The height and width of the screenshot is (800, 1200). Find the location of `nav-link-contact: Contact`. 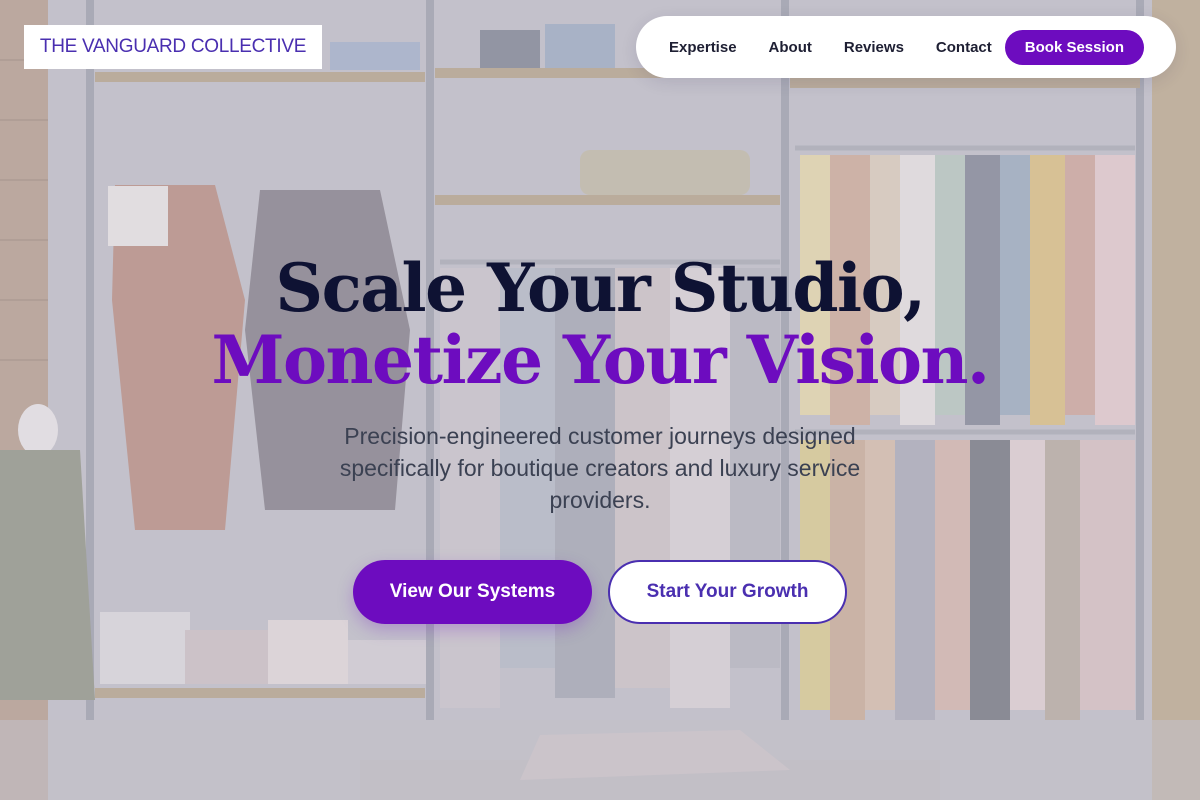

nav-link-contact: Contact is located at coordinates (964, 47).